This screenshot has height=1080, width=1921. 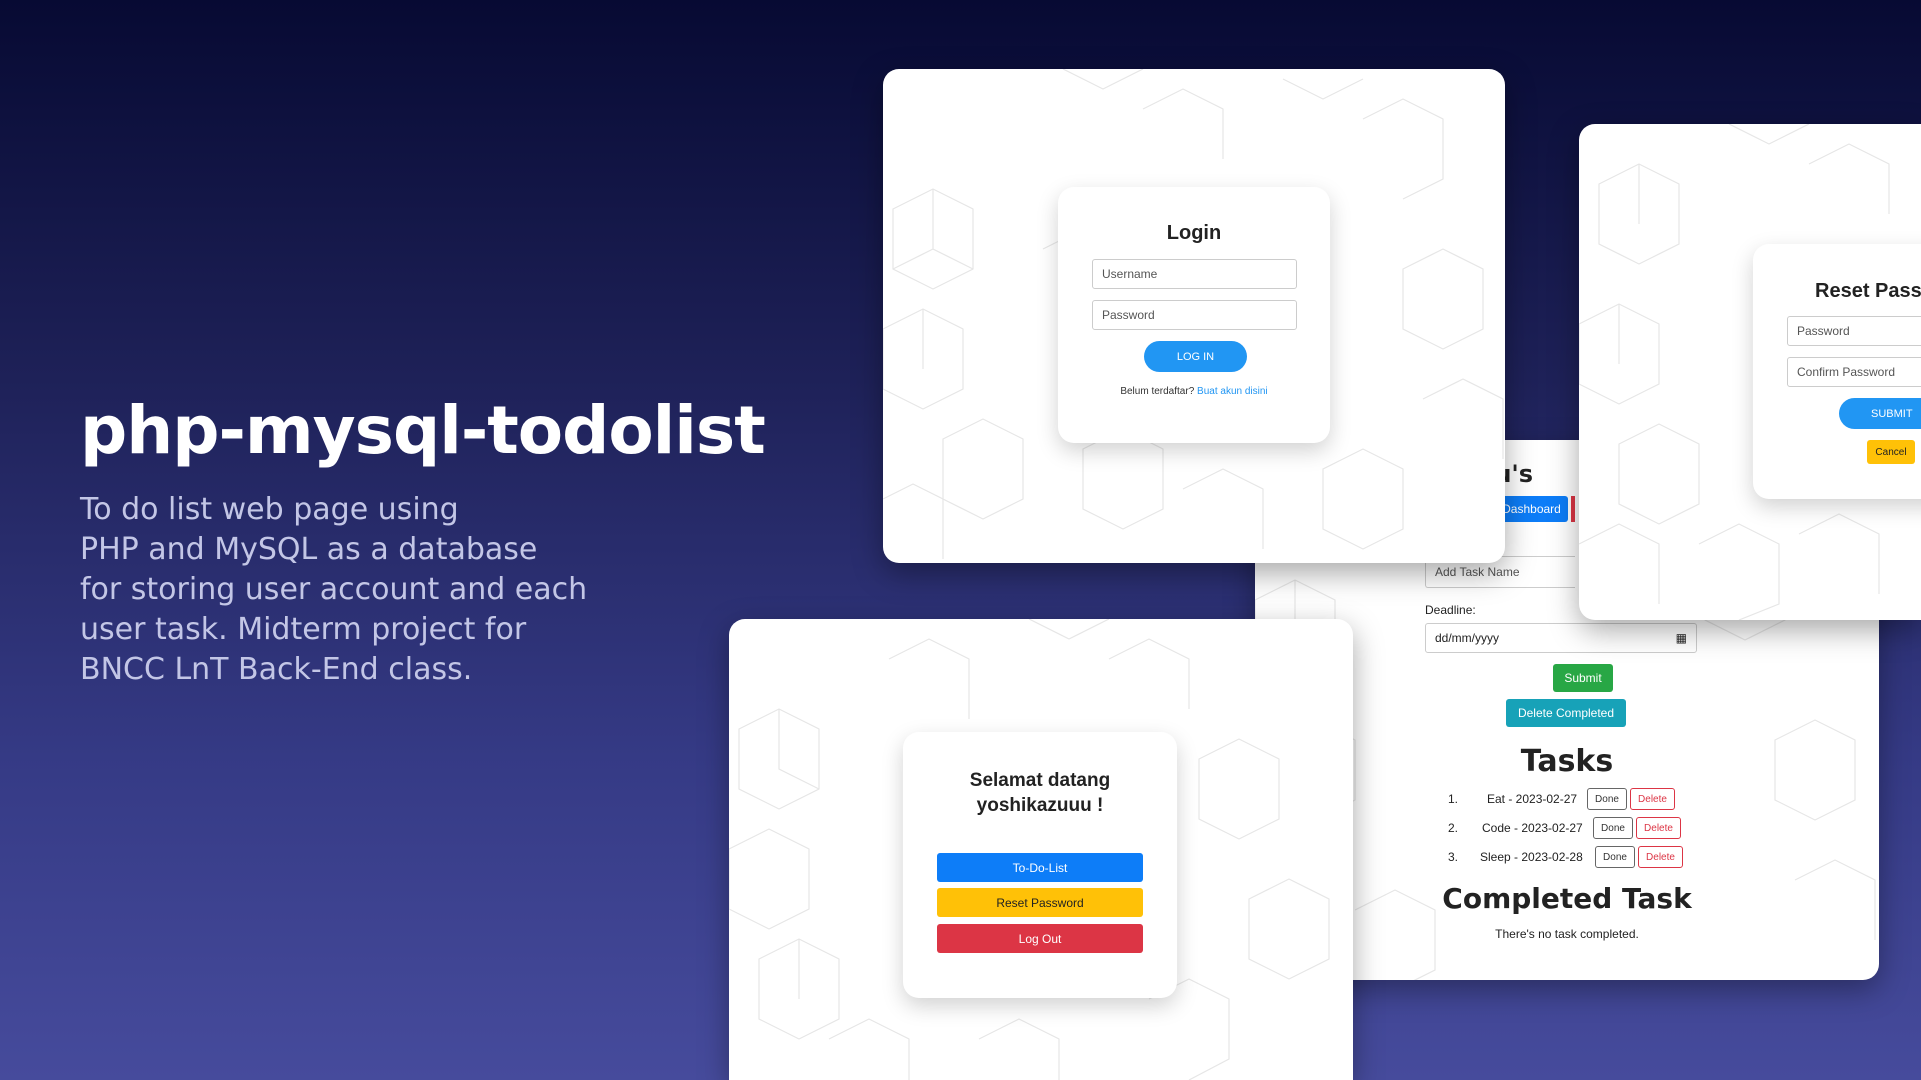 I want to click on task-number: 3., so click(x=1453, y=857).